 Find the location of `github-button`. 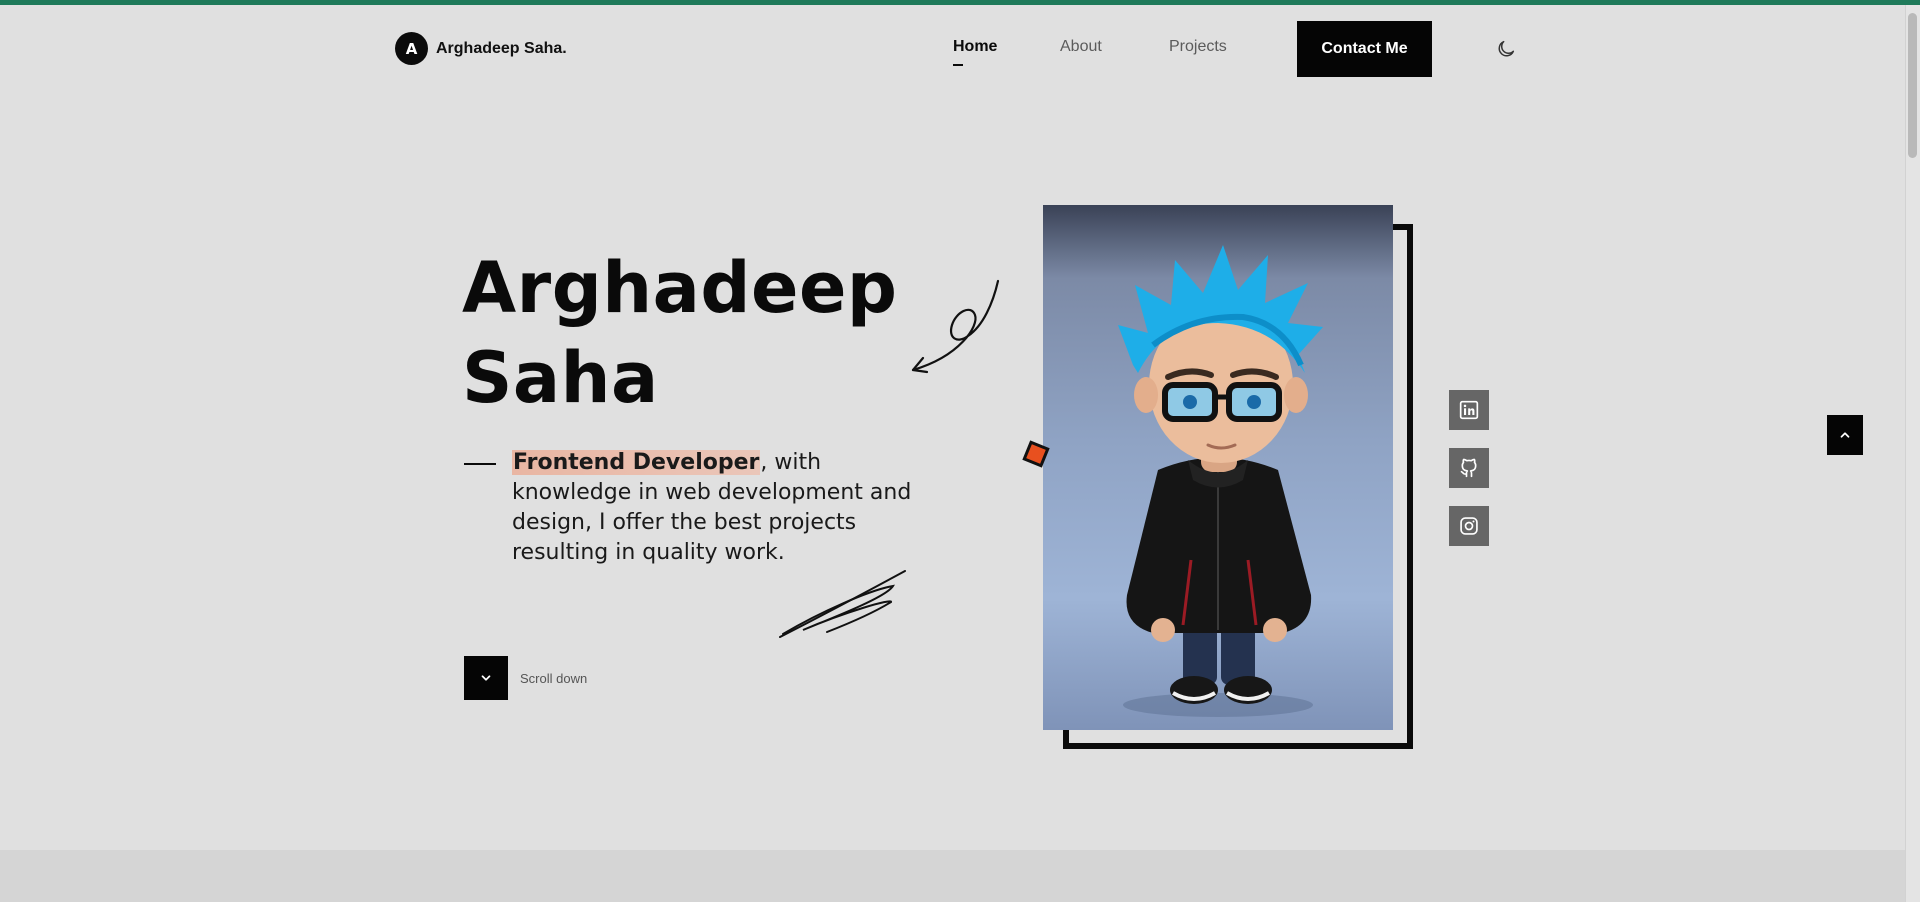

github-button is located at coordinates (1469, 468).